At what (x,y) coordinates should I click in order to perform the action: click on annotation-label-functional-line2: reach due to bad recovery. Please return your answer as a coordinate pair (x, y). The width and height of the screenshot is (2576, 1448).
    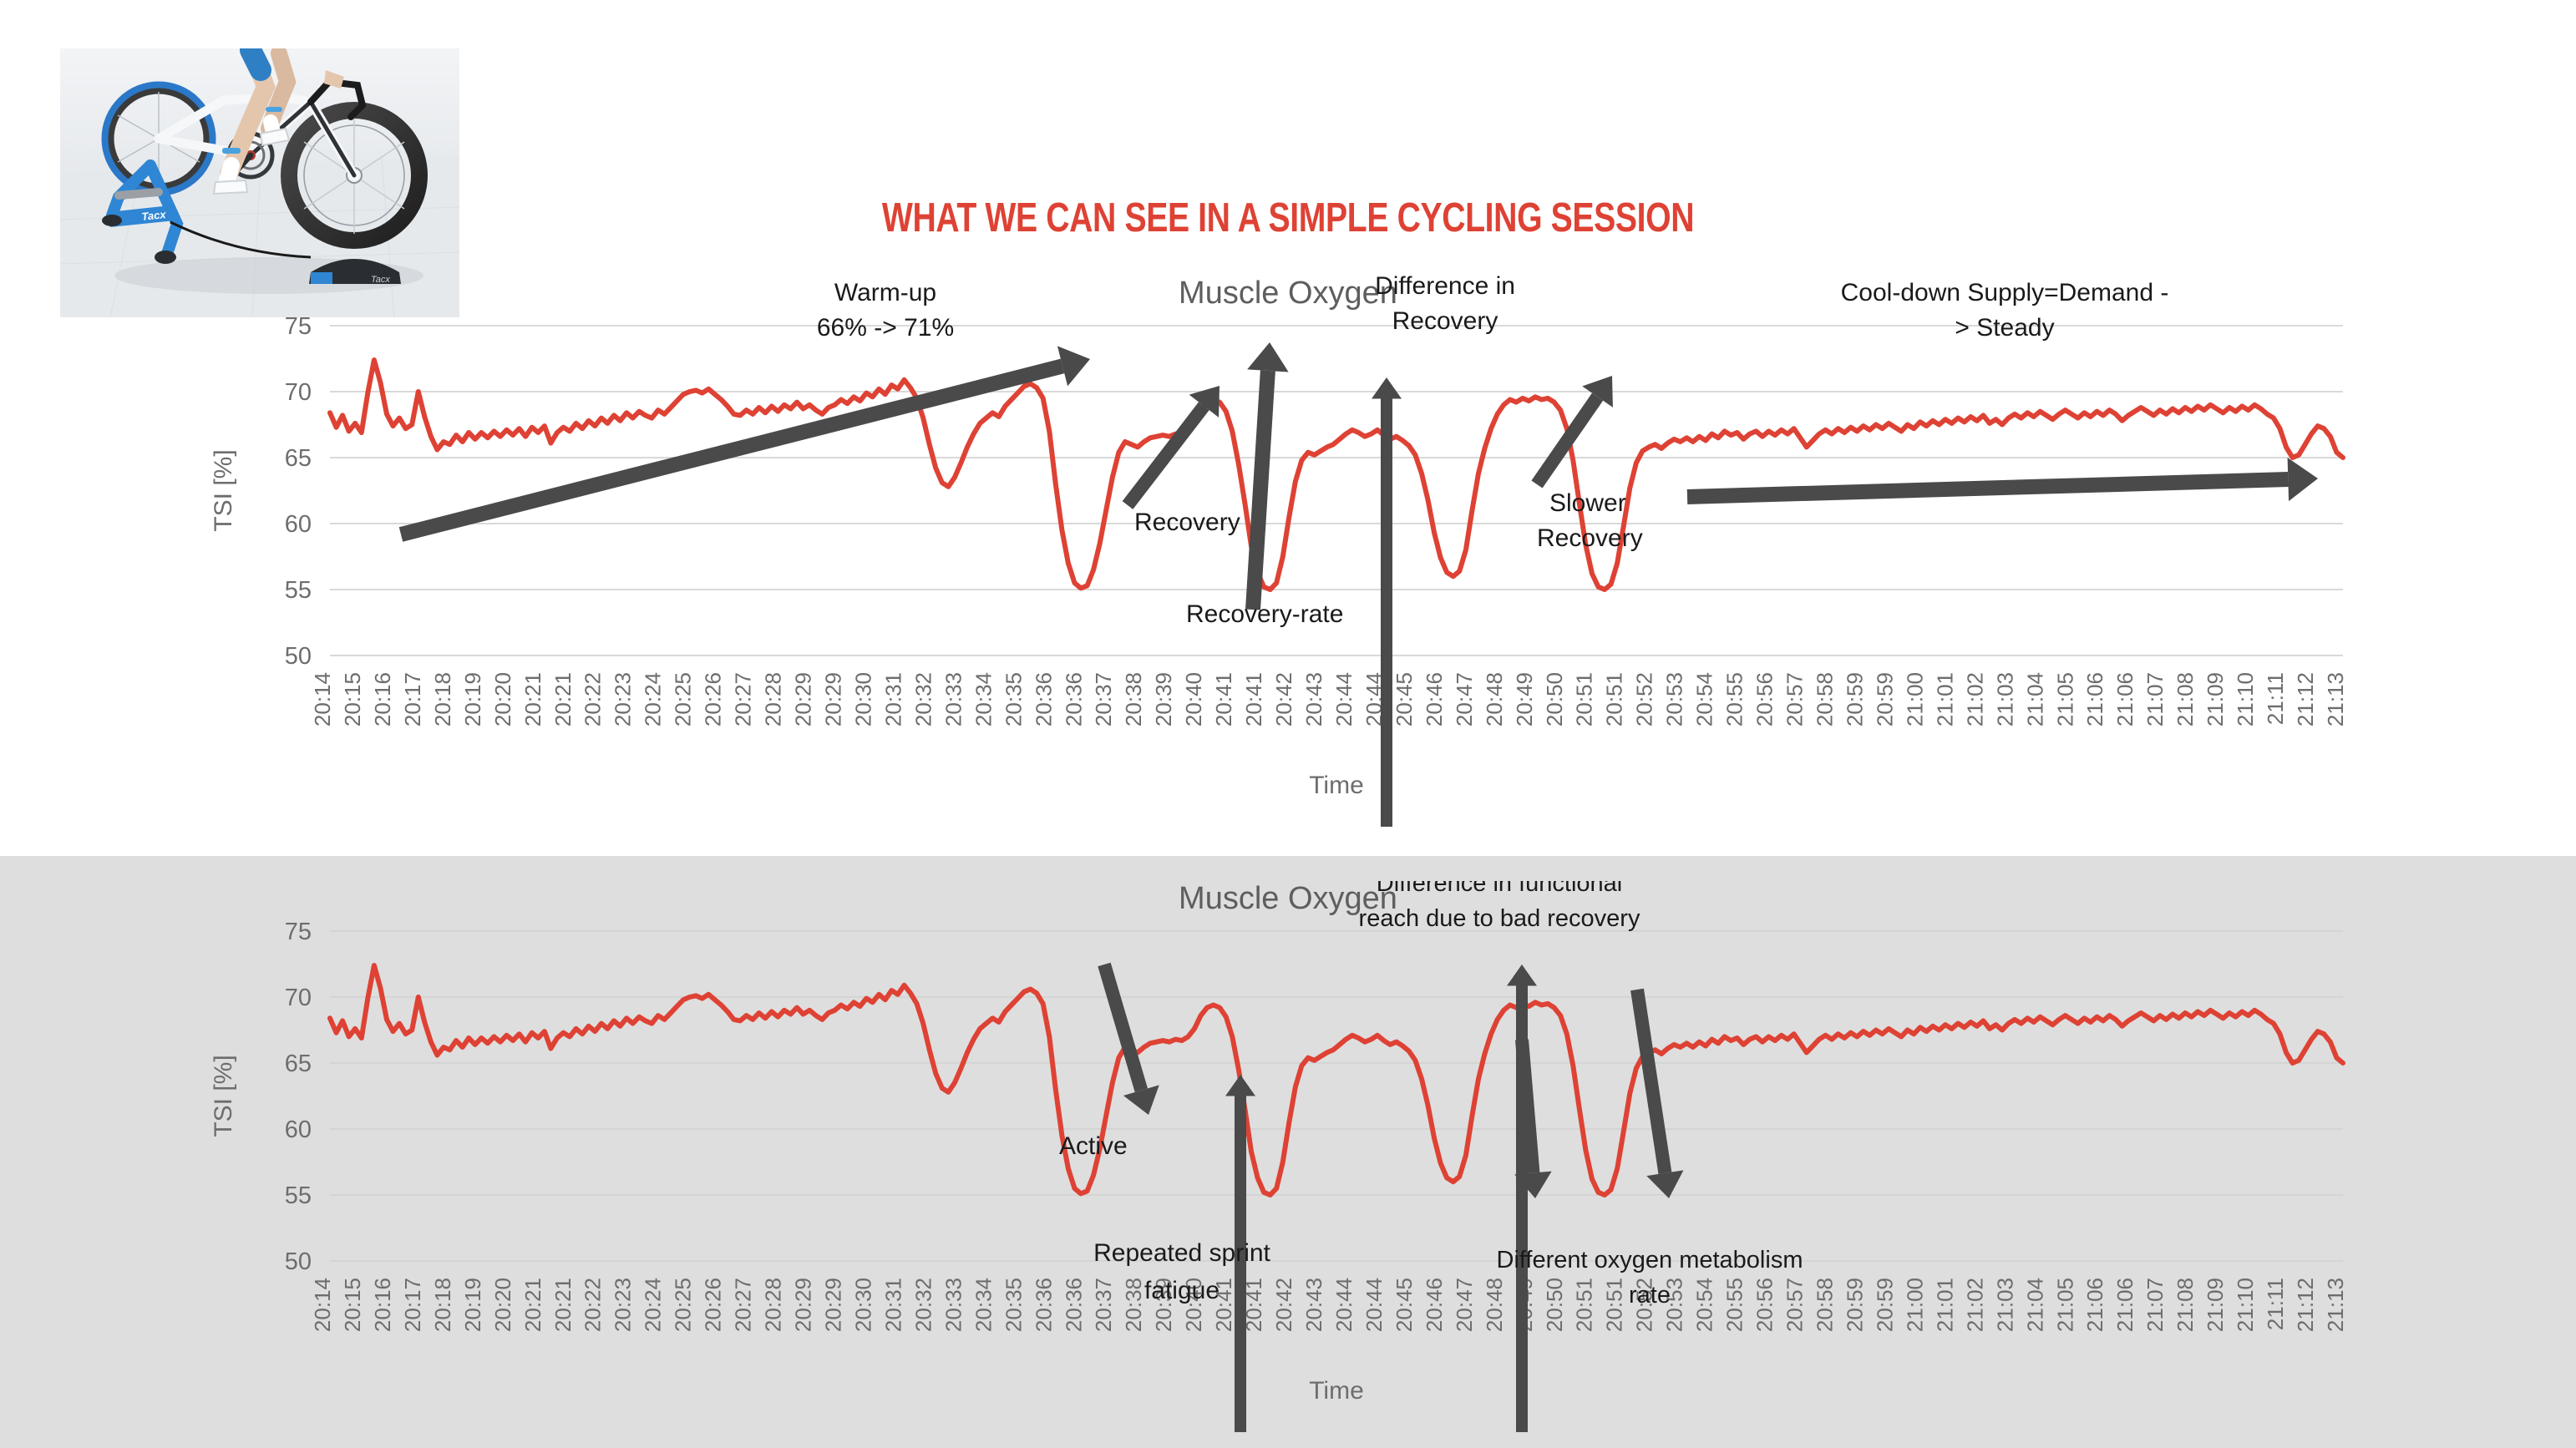
    Looking at the image, I should click on (1499, 918).